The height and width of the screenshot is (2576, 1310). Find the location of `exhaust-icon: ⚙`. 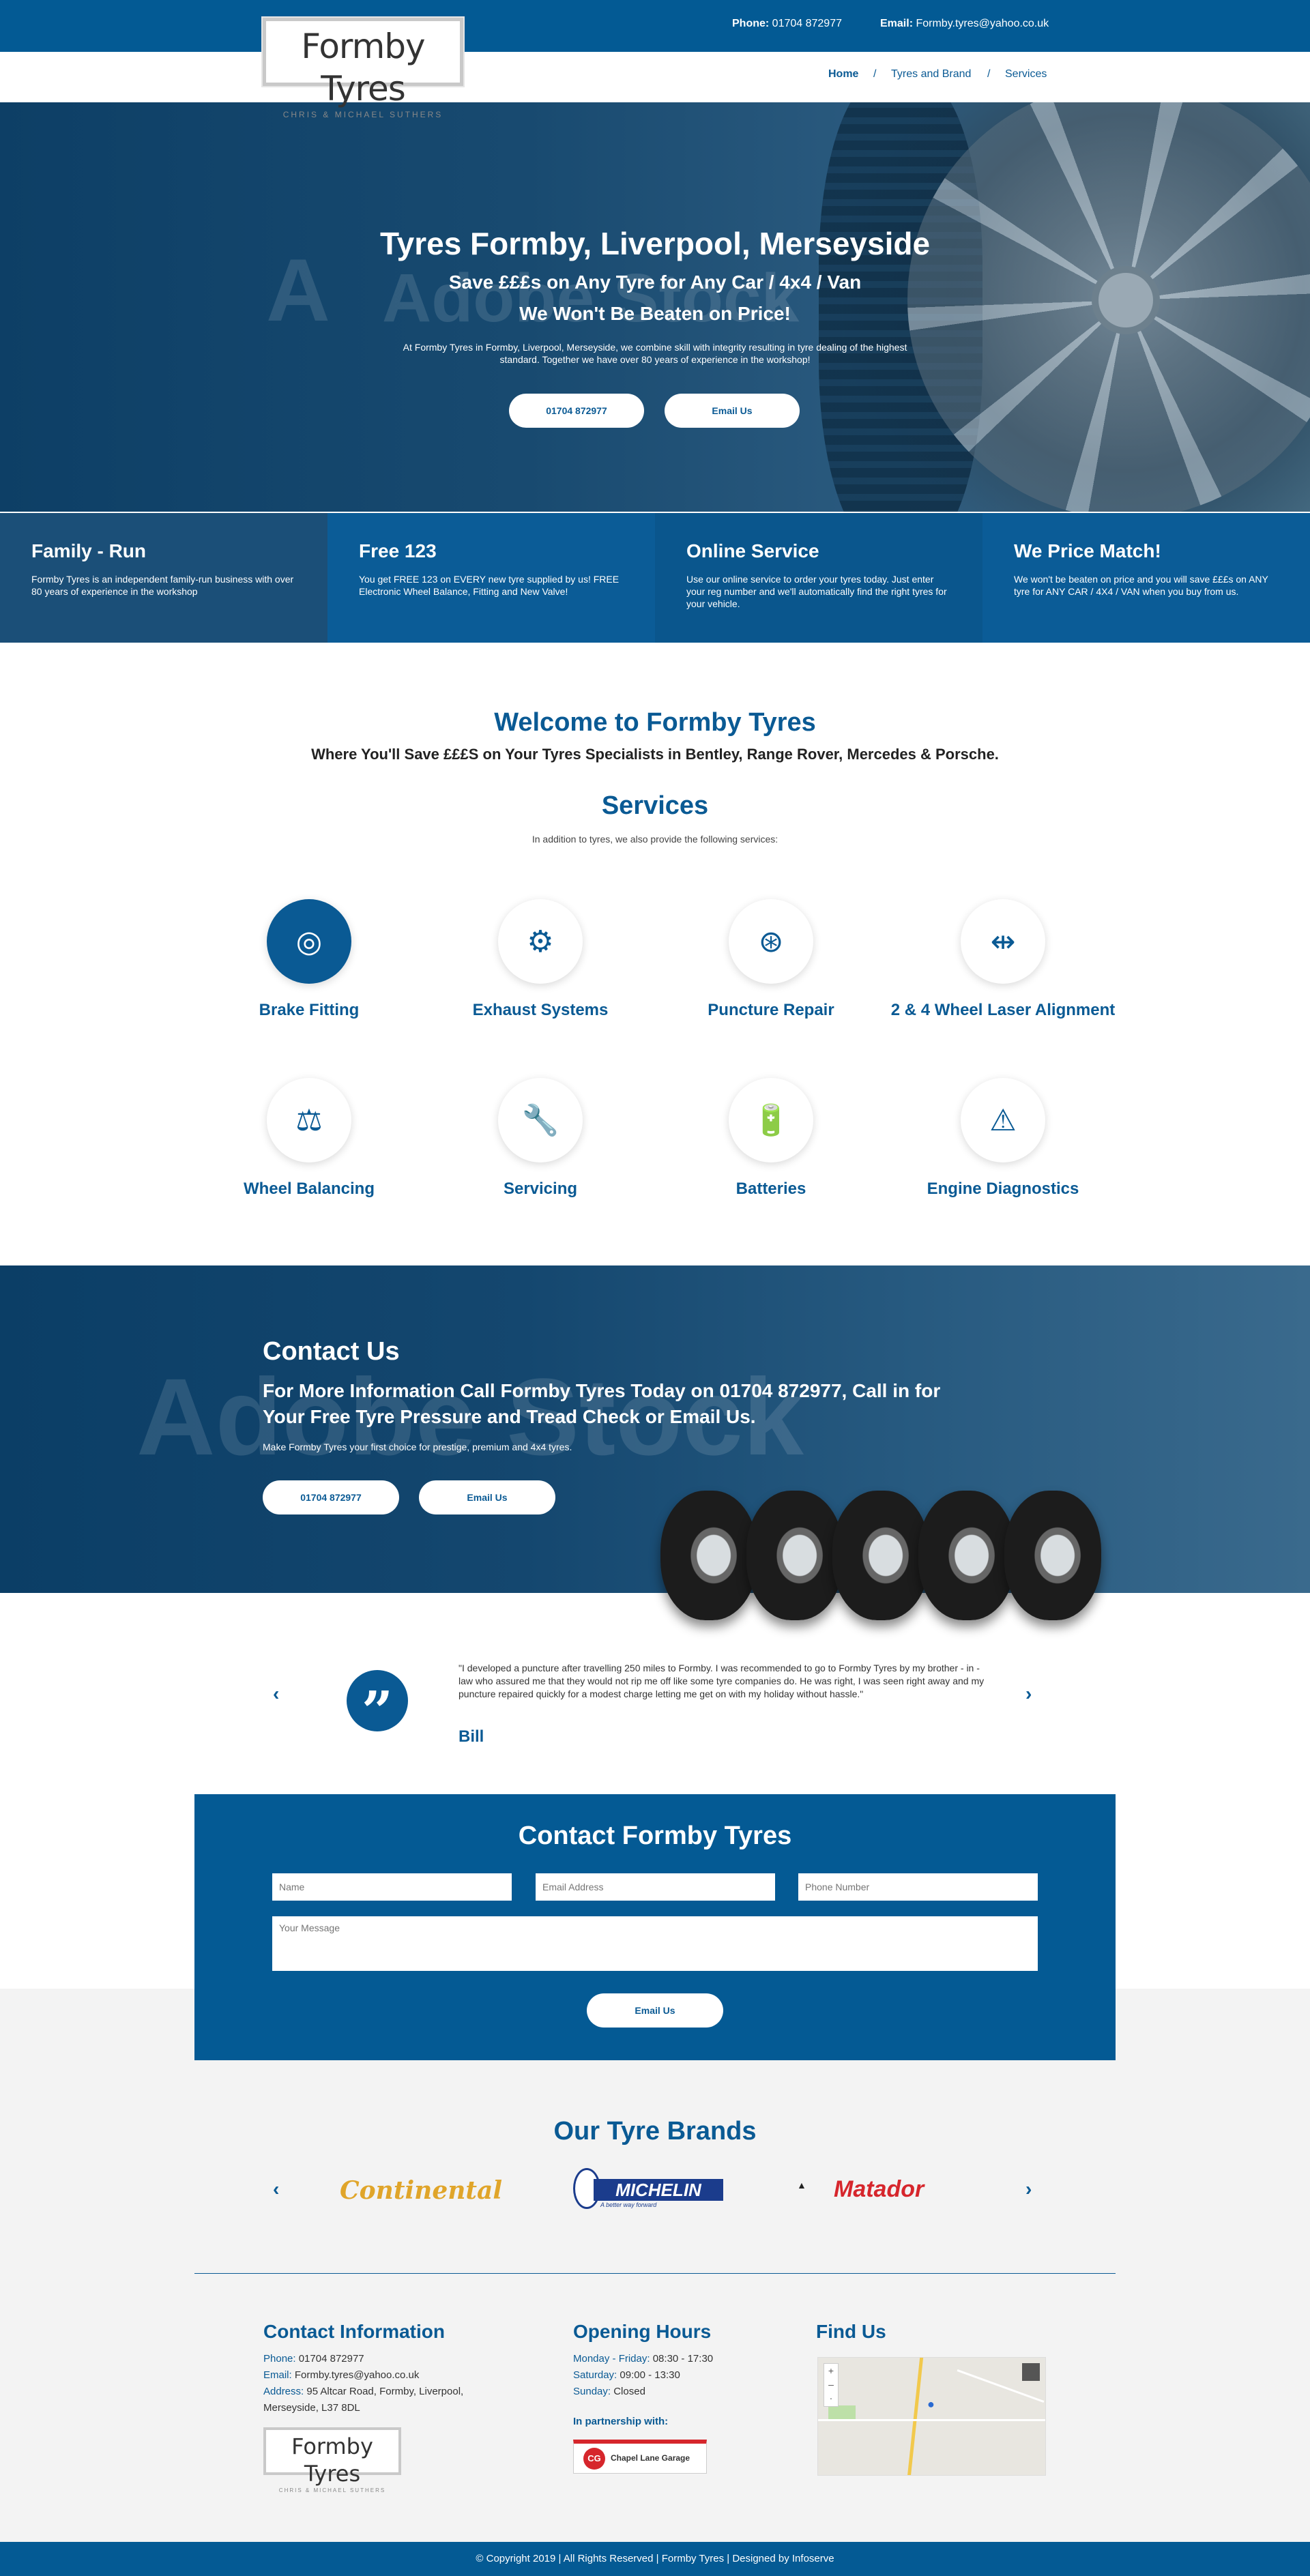

exhaust-icon: ⚙ is located at coordinates (540, 941).